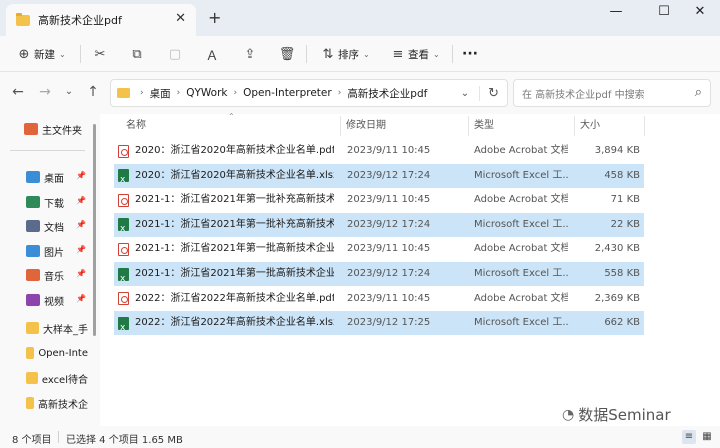  Describe the element at coordinates (33, 177) in the screenshot. I see `desktop-icon` at that location.